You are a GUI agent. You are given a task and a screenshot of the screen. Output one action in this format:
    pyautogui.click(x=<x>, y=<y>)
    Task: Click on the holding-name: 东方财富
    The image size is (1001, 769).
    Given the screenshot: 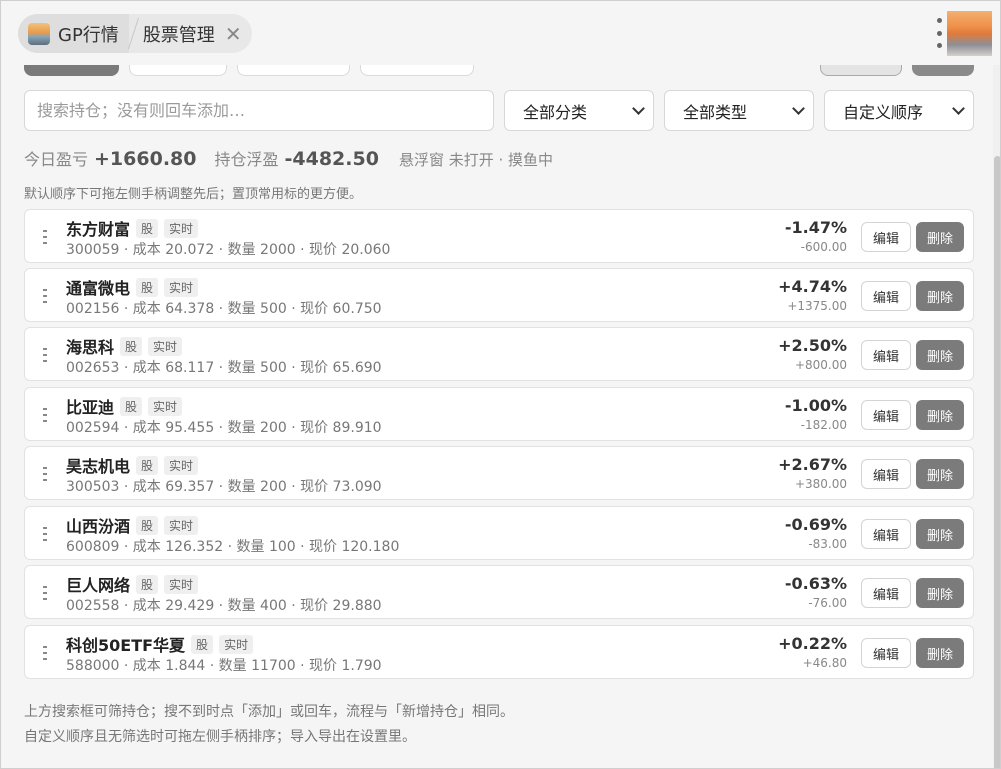 What is the action you would take?
    pyautogui.click(x=98, y=229)
    